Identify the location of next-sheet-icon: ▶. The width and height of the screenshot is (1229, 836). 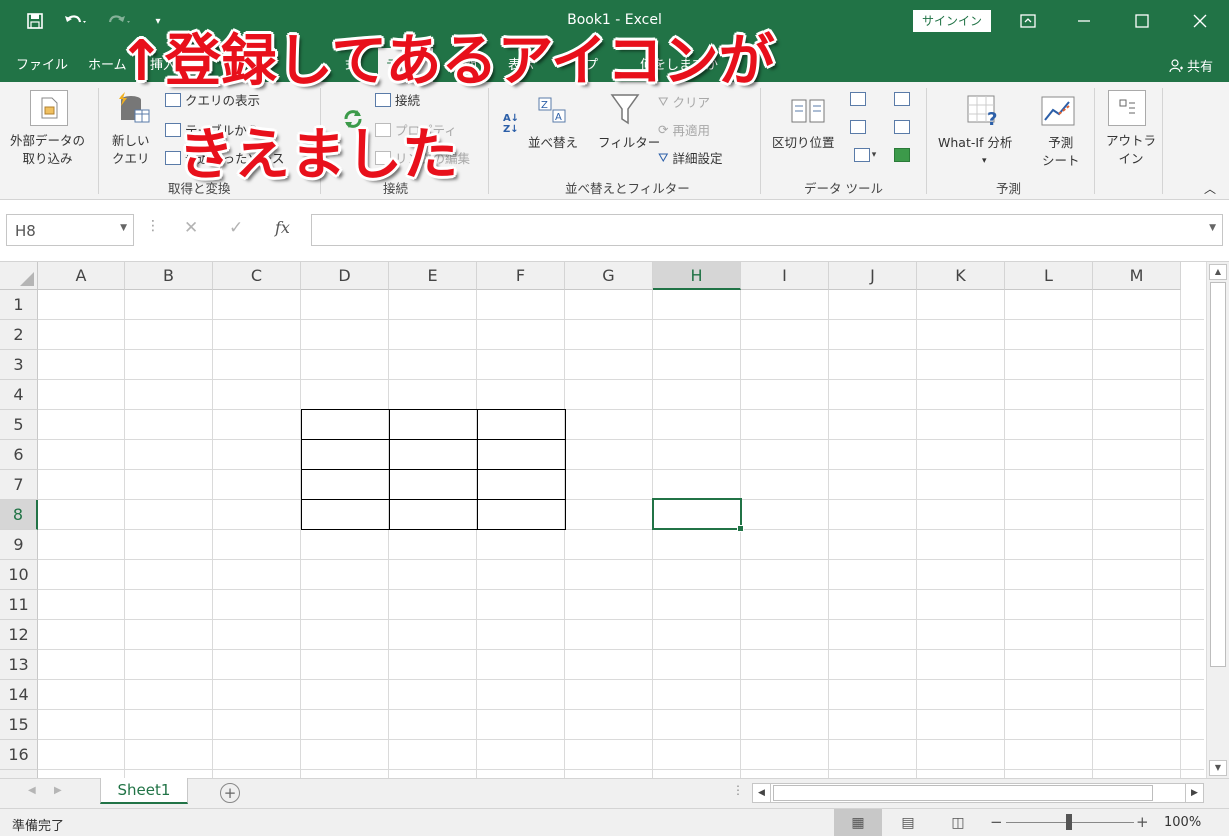
(58, 790).